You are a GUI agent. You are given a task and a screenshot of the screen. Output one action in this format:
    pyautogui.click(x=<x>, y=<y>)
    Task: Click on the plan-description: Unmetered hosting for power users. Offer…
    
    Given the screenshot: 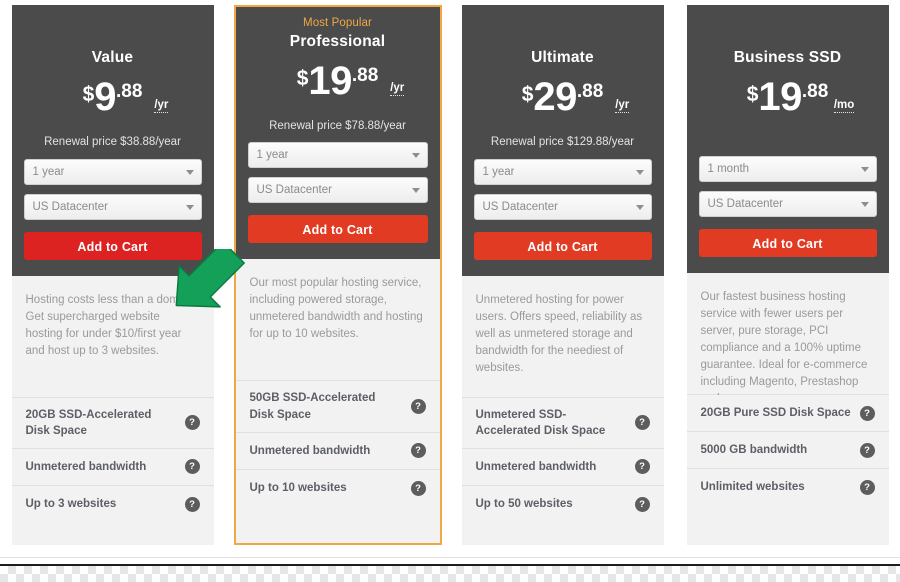 What is the action you would take?
    pyautogui.click(x=562, y=336)
    